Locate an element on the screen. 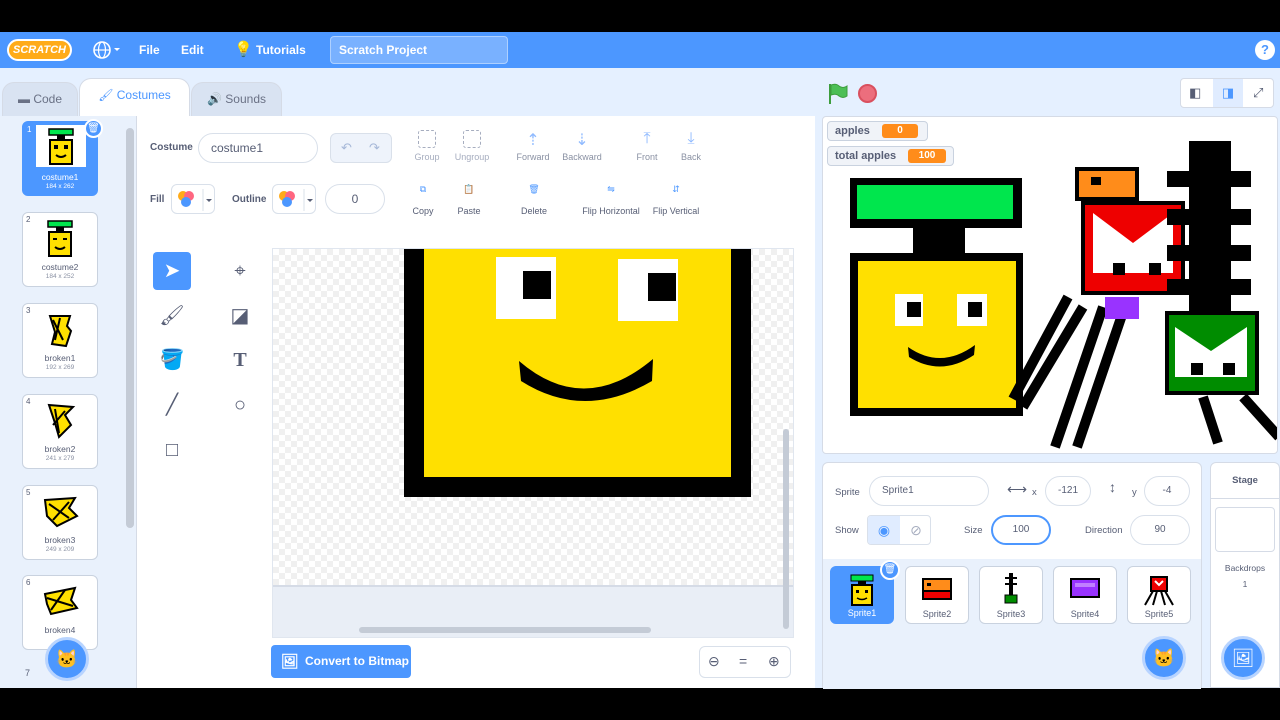 The height and width of the screenshot is (720, 1280). circle-tool: ○ is located at coordinates (240, 405).